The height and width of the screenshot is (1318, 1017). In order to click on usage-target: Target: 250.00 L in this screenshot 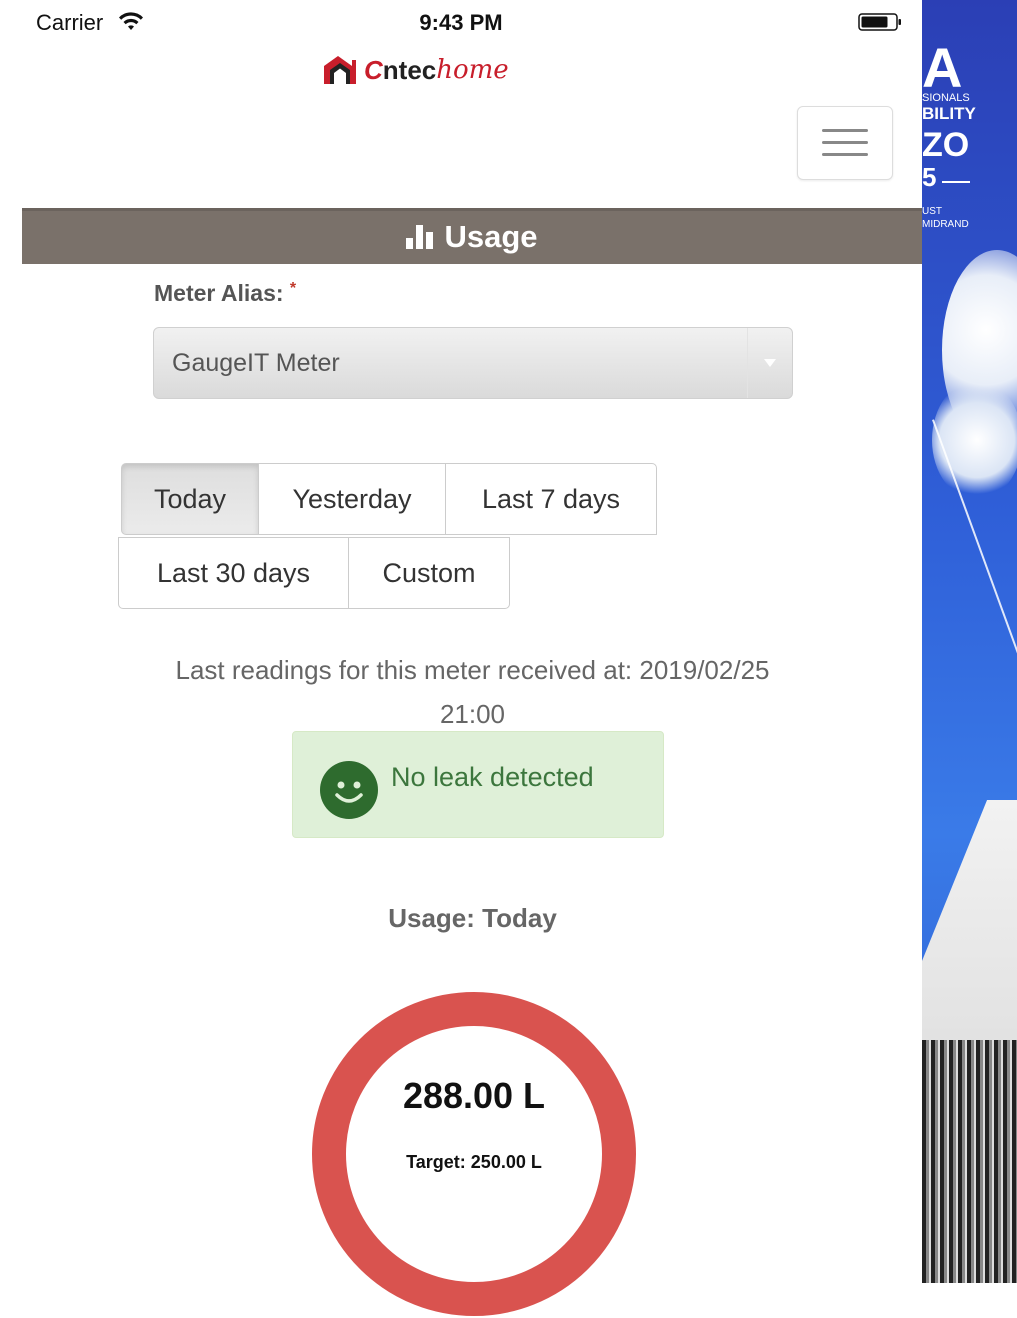, I will do `click(474, 1162)`.